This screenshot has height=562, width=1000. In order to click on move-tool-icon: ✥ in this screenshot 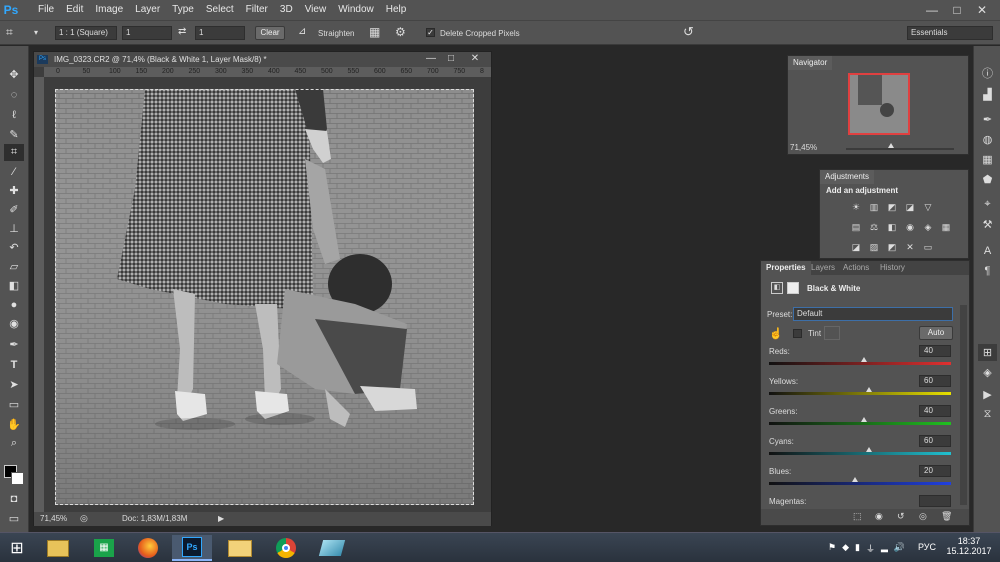, I will do `click(14, 74)`.